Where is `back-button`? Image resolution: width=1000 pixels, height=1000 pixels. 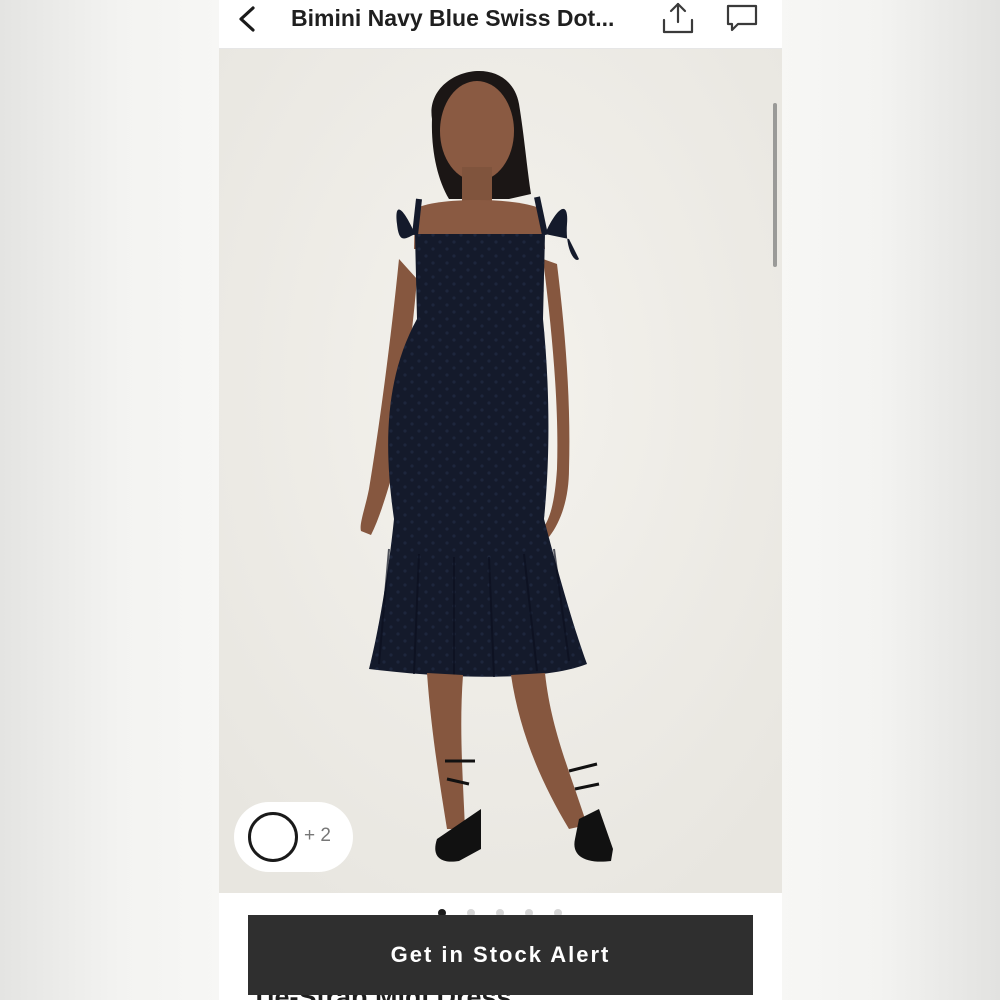 back-button is located at coordinates (247, 22).